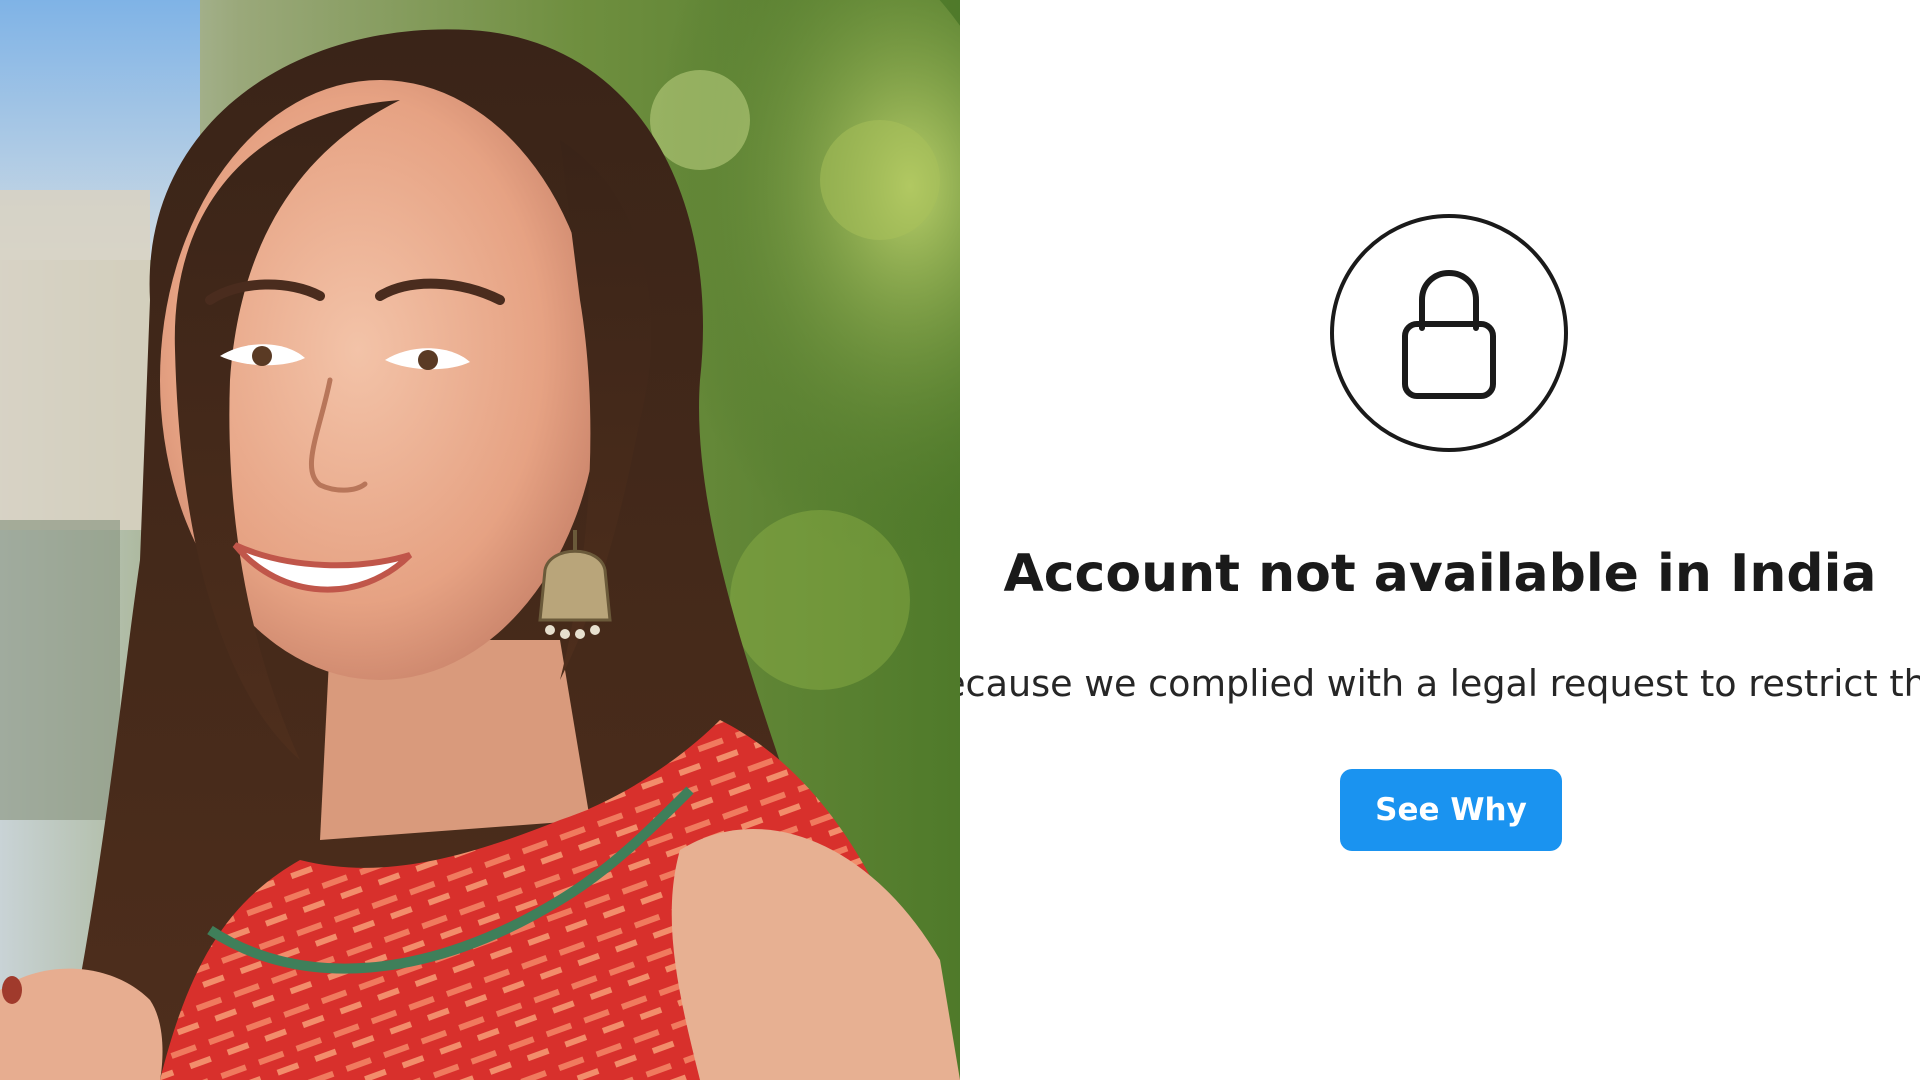 Image resolution: width=1920 pixels, height=1080 pixels. I want to click on lock-icon, so click(1449, 334).